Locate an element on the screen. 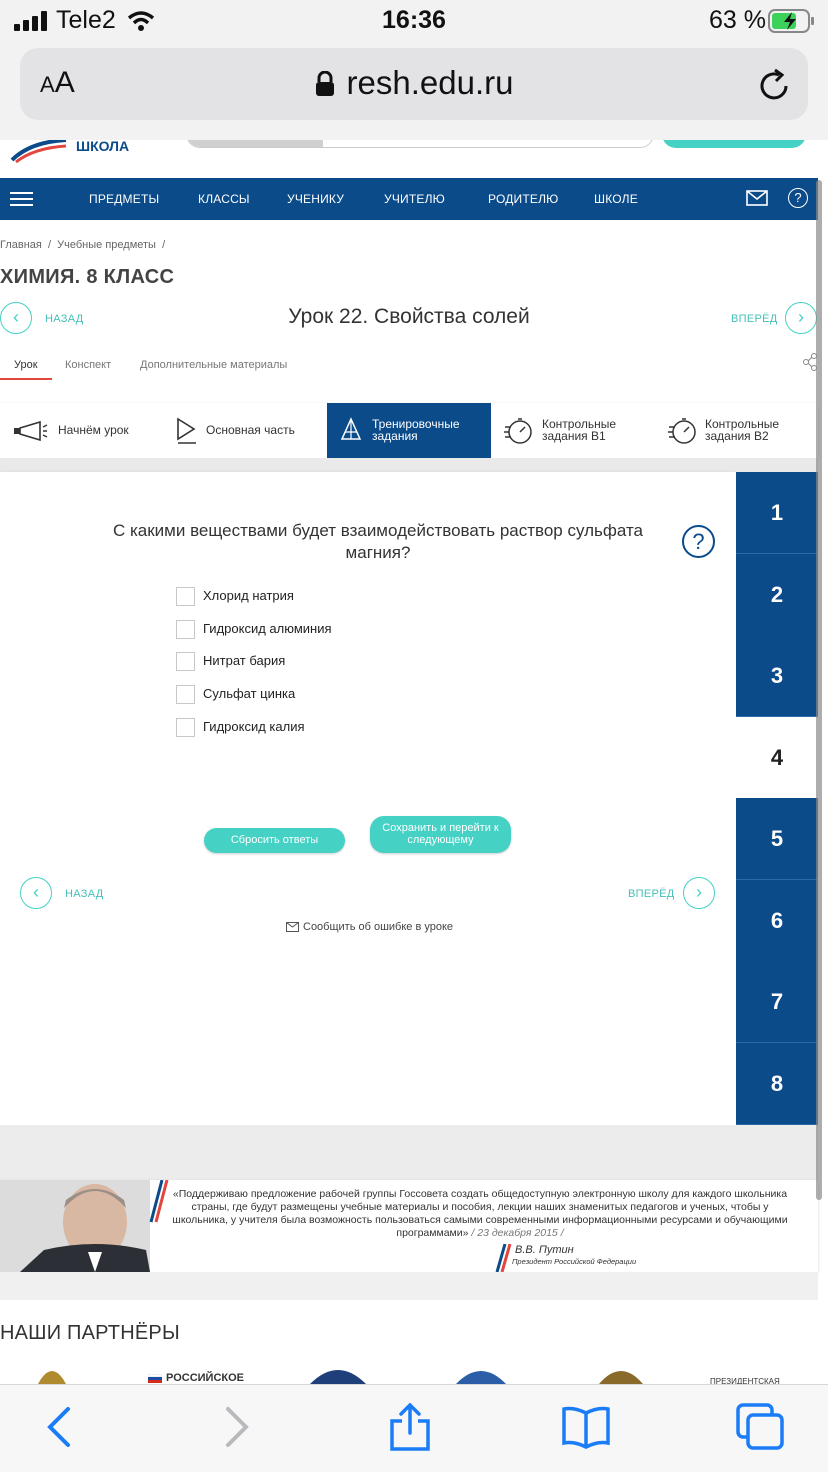 The image size is (828, 1472). browser-toolbar is located at coordinates (414, 1428).